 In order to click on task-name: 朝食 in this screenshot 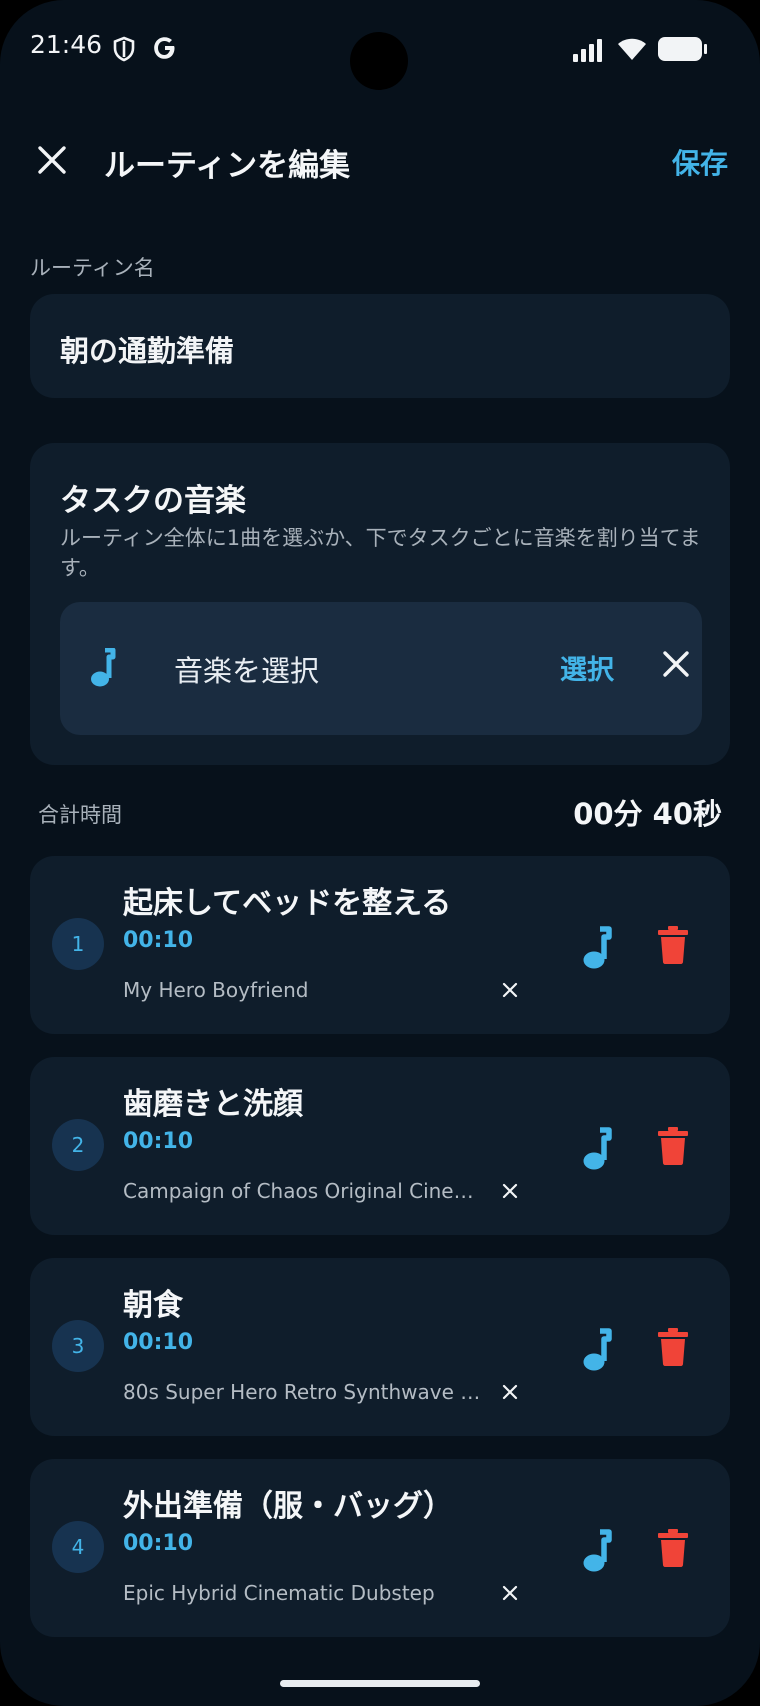, I will do `click(153, 1305)`.